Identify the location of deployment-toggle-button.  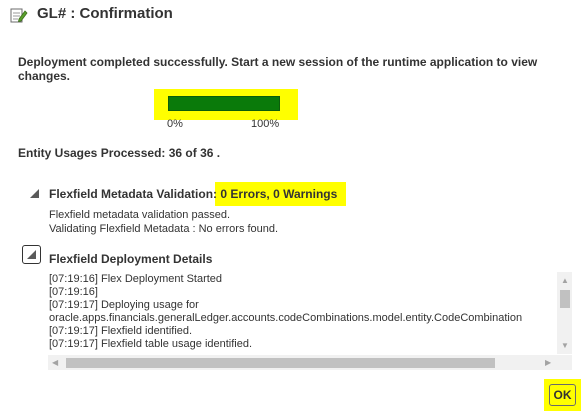
(31, 254).